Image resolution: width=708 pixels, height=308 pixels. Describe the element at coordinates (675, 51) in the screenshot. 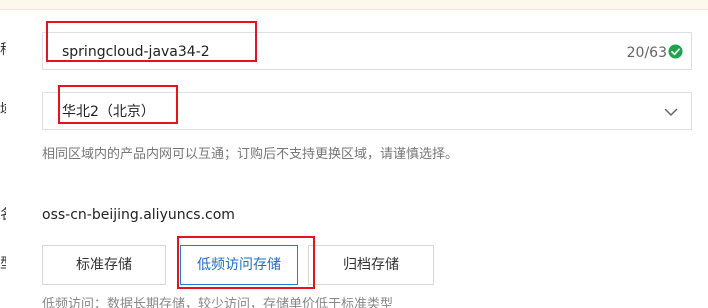

I see `check-circle-icon` at that location.